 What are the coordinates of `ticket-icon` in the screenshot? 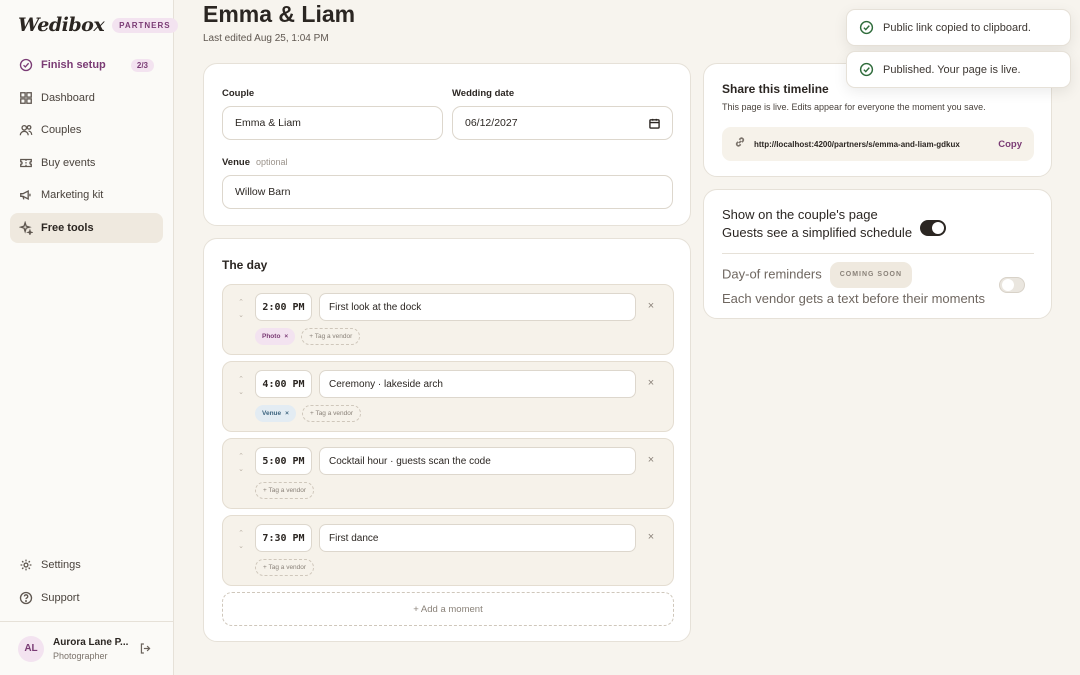 It's located at (26, 163).